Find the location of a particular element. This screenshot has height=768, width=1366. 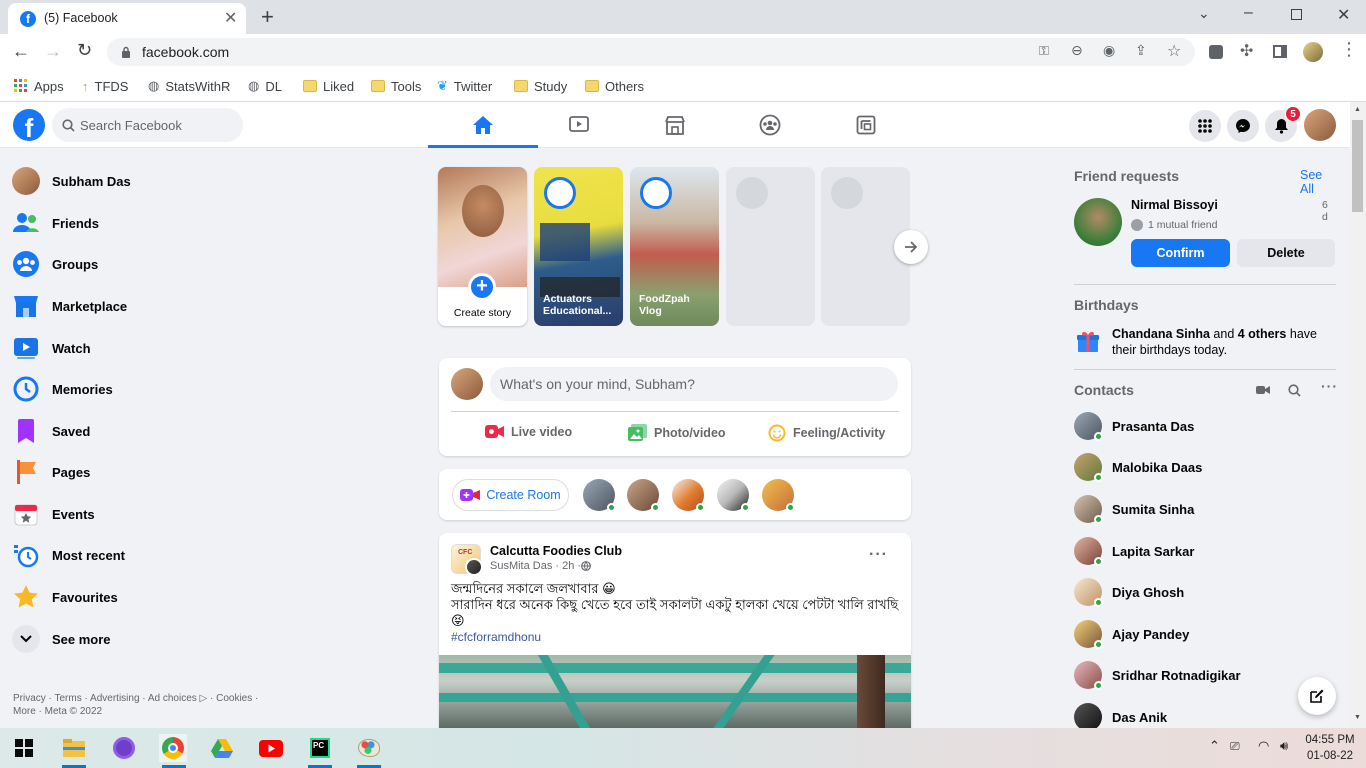

sidebar-item-see-more: See more is located at coordinates (61, 639).